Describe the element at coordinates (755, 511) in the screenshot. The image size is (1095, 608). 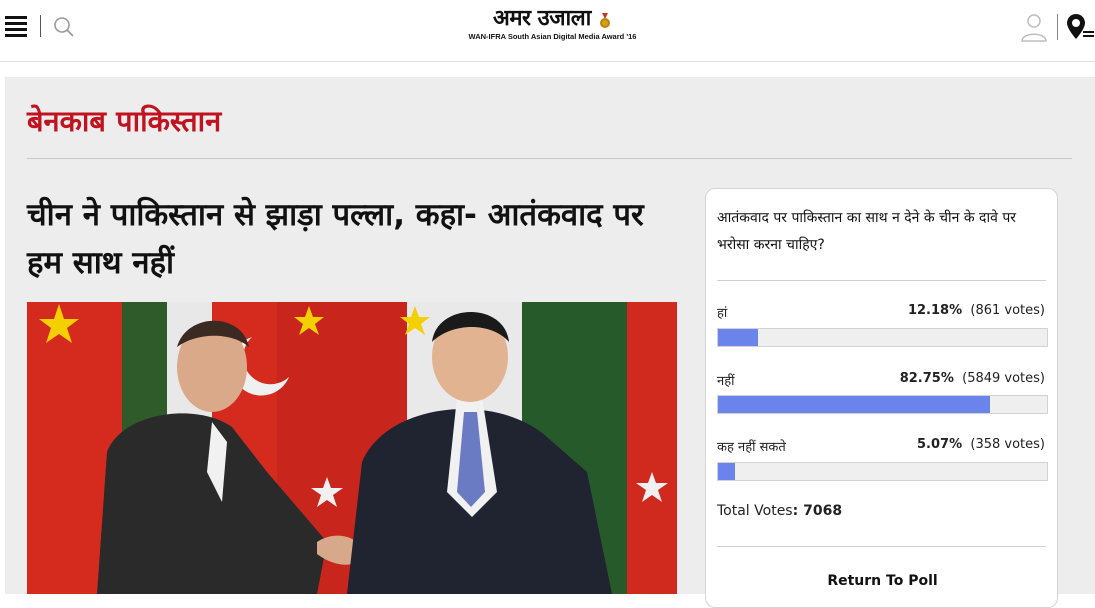
I see `poll-total-label: Total Votes` at that location.